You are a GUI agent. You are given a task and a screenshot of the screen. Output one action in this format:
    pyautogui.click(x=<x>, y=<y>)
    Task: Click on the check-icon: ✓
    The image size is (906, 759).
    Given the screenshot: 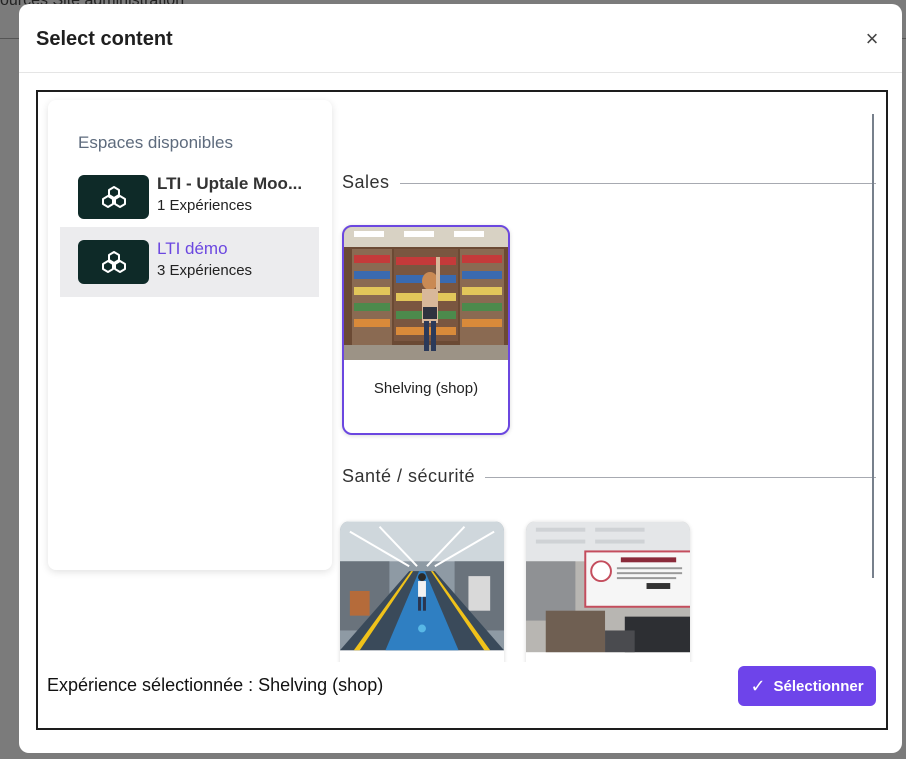 What is the action you would take?
    pyautogui.click(x=758, y=685)
    